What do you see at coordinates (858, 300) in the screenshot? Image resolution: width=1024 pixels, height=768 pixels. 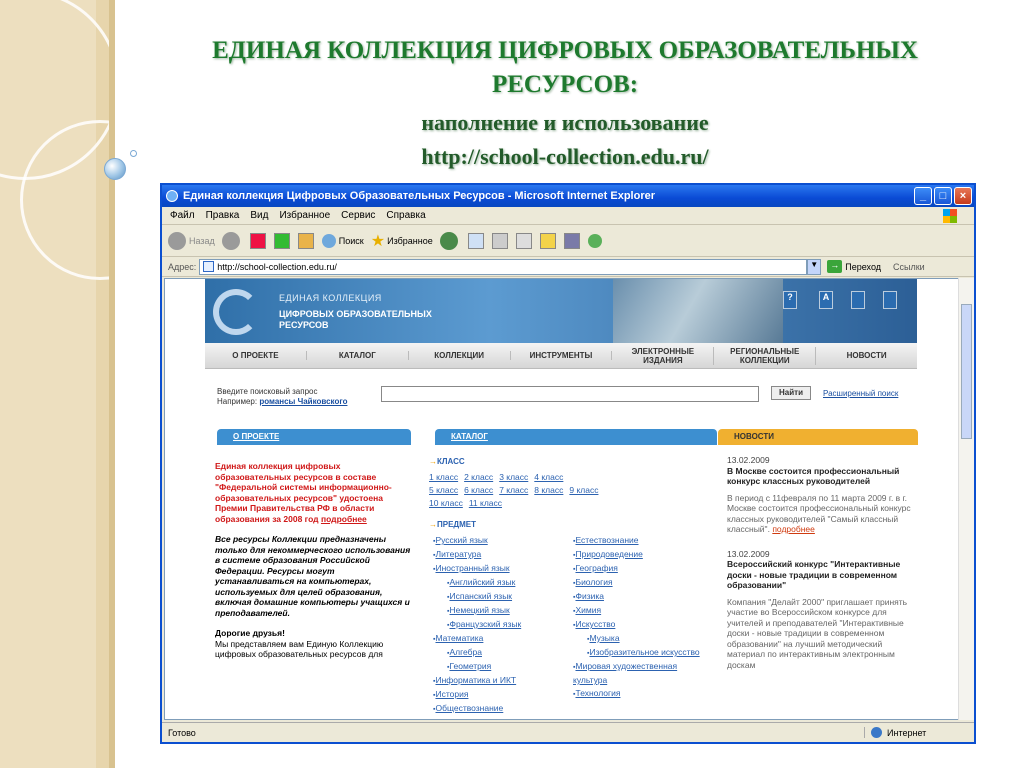 I see `stats-icon` at bounding box center [858, 300].